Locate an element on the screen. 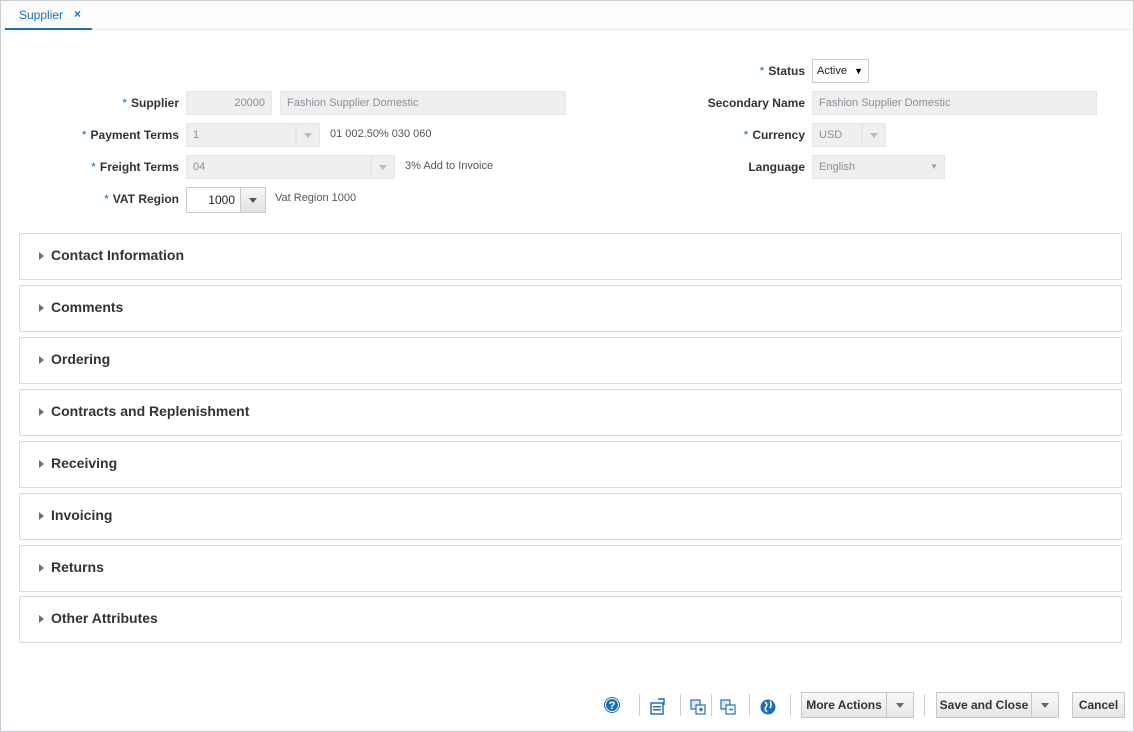 This screenshot has width=1134, height=732. globe-icon is located at coordinates (769, 708).